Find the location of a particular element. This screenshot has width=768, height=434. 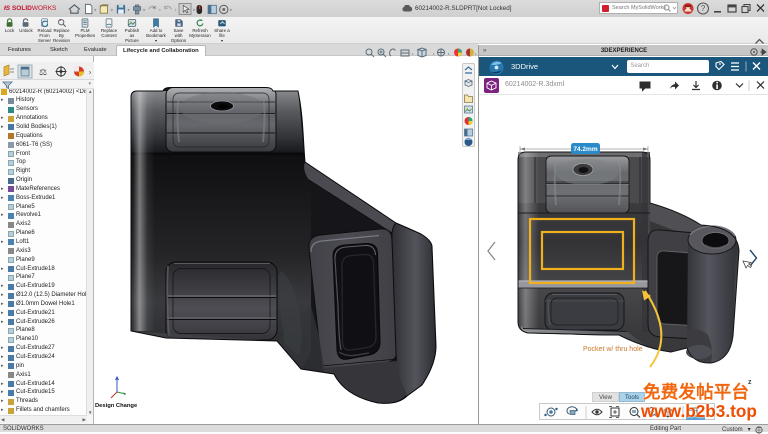

svg-text: Pocket w/ thru hole is located at coordinates (613, 349).